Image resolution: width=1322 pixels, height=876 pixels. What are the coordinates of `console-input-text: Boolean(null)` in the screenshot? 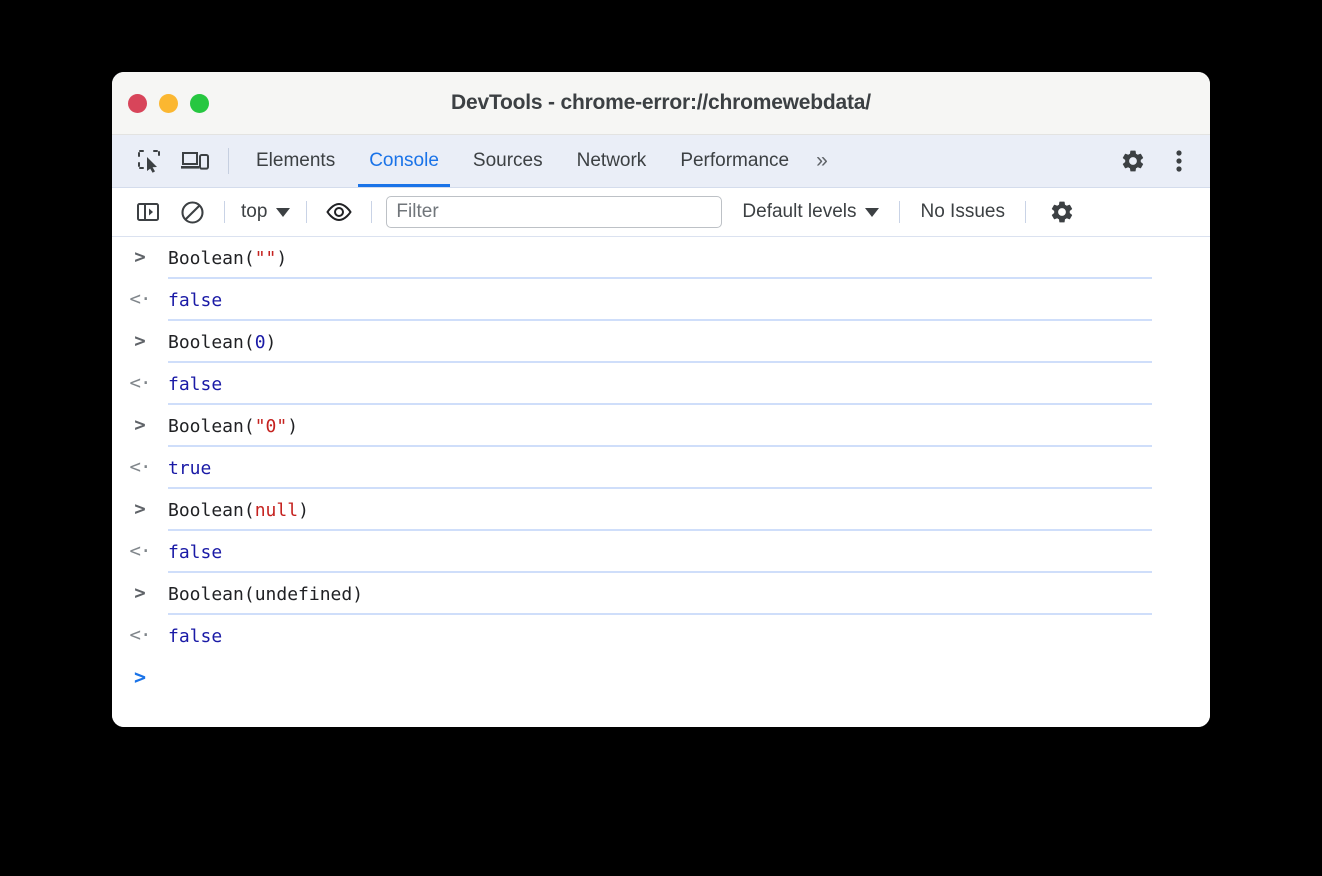 It's located at (238, 510).